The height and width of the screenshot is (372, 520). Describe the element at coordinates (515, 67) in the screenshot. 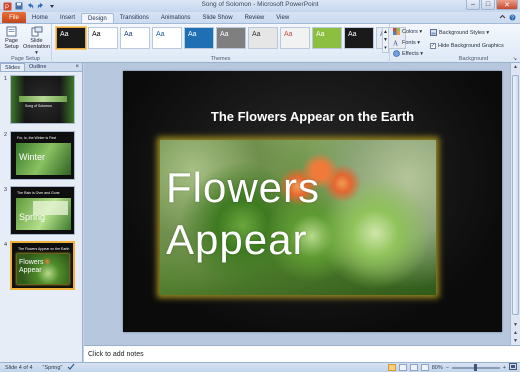

I see `scroll-up-icon: ▲` at that location.